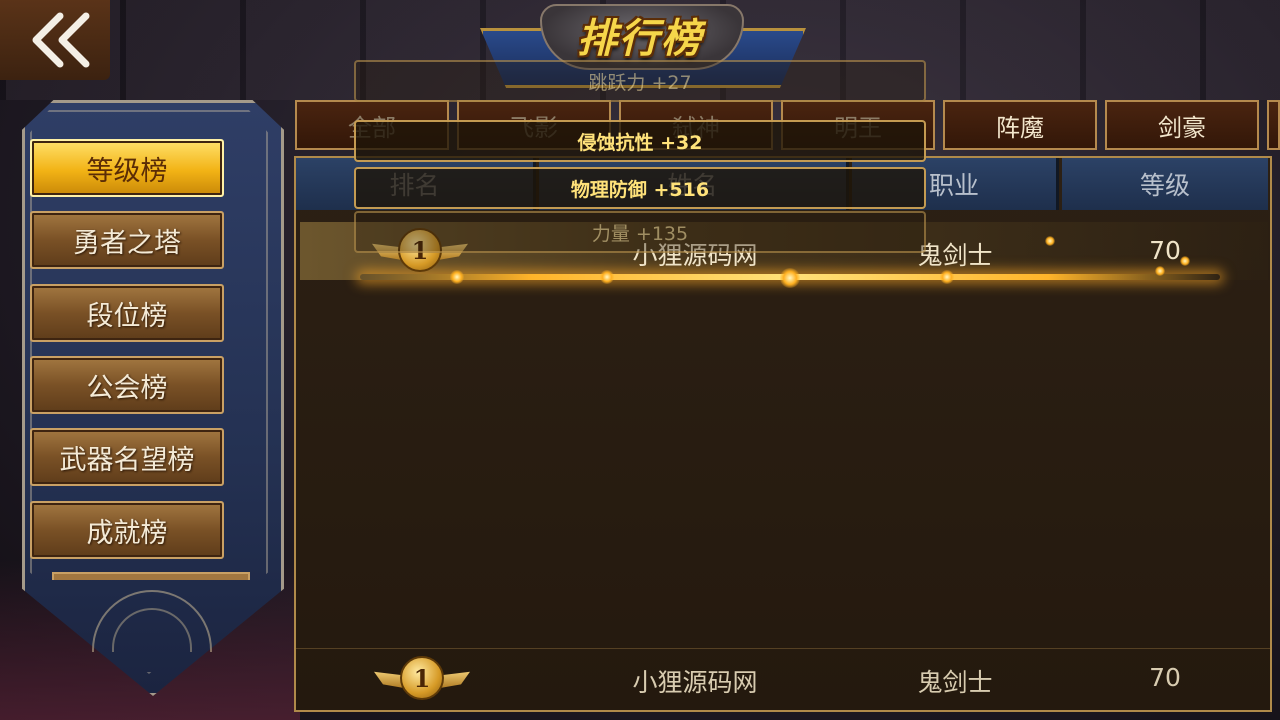 The image size is (1280, 720). I want to click on sidebar-item-rank-tier: 段位榜, so click(127, 313).